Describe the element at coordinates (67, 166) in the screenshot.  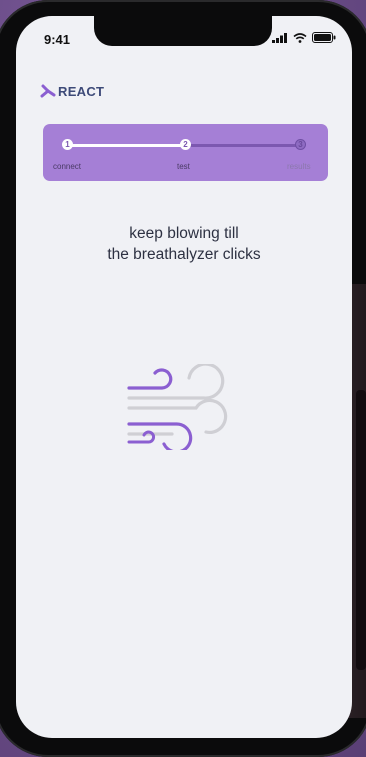
I see `step-1-label: connect` at that location.